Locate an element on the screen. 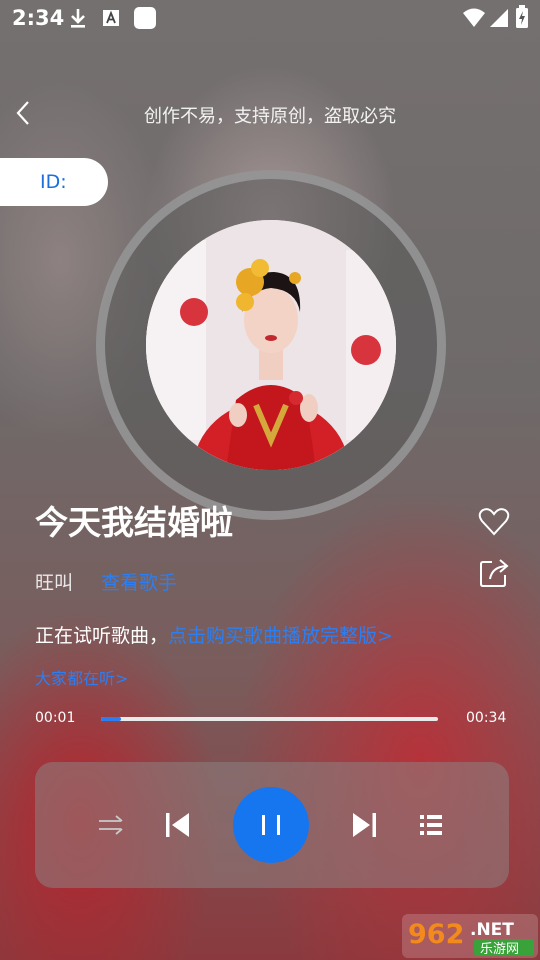  signal-icon is located at coordinates (499, 18).